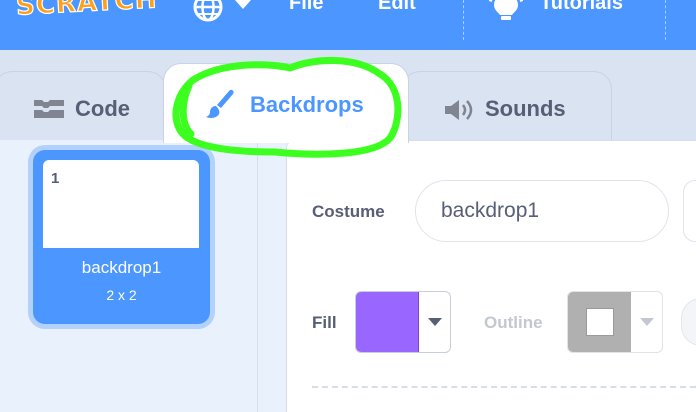 This screenshot has height=412, width=696. Describe the element at coordinates (387, 322) in the screenshot. I see `fill-swatch` at that location.